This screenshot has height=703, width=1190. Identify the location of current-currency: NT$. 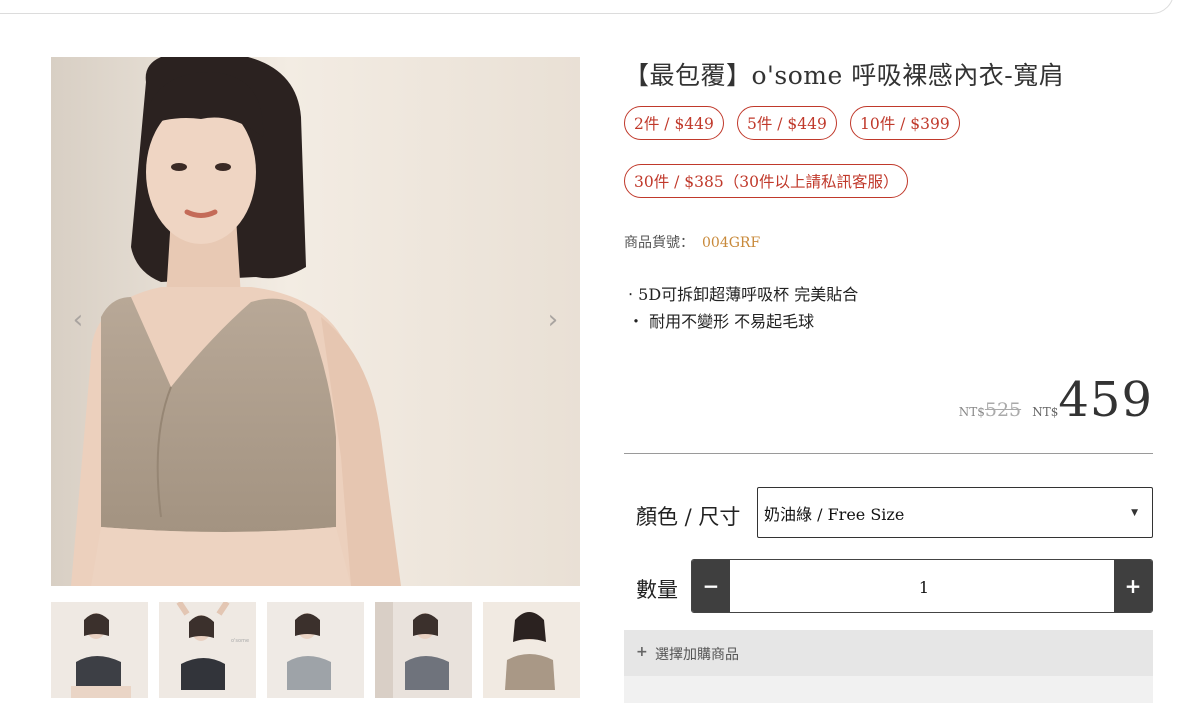
(1045, 412).